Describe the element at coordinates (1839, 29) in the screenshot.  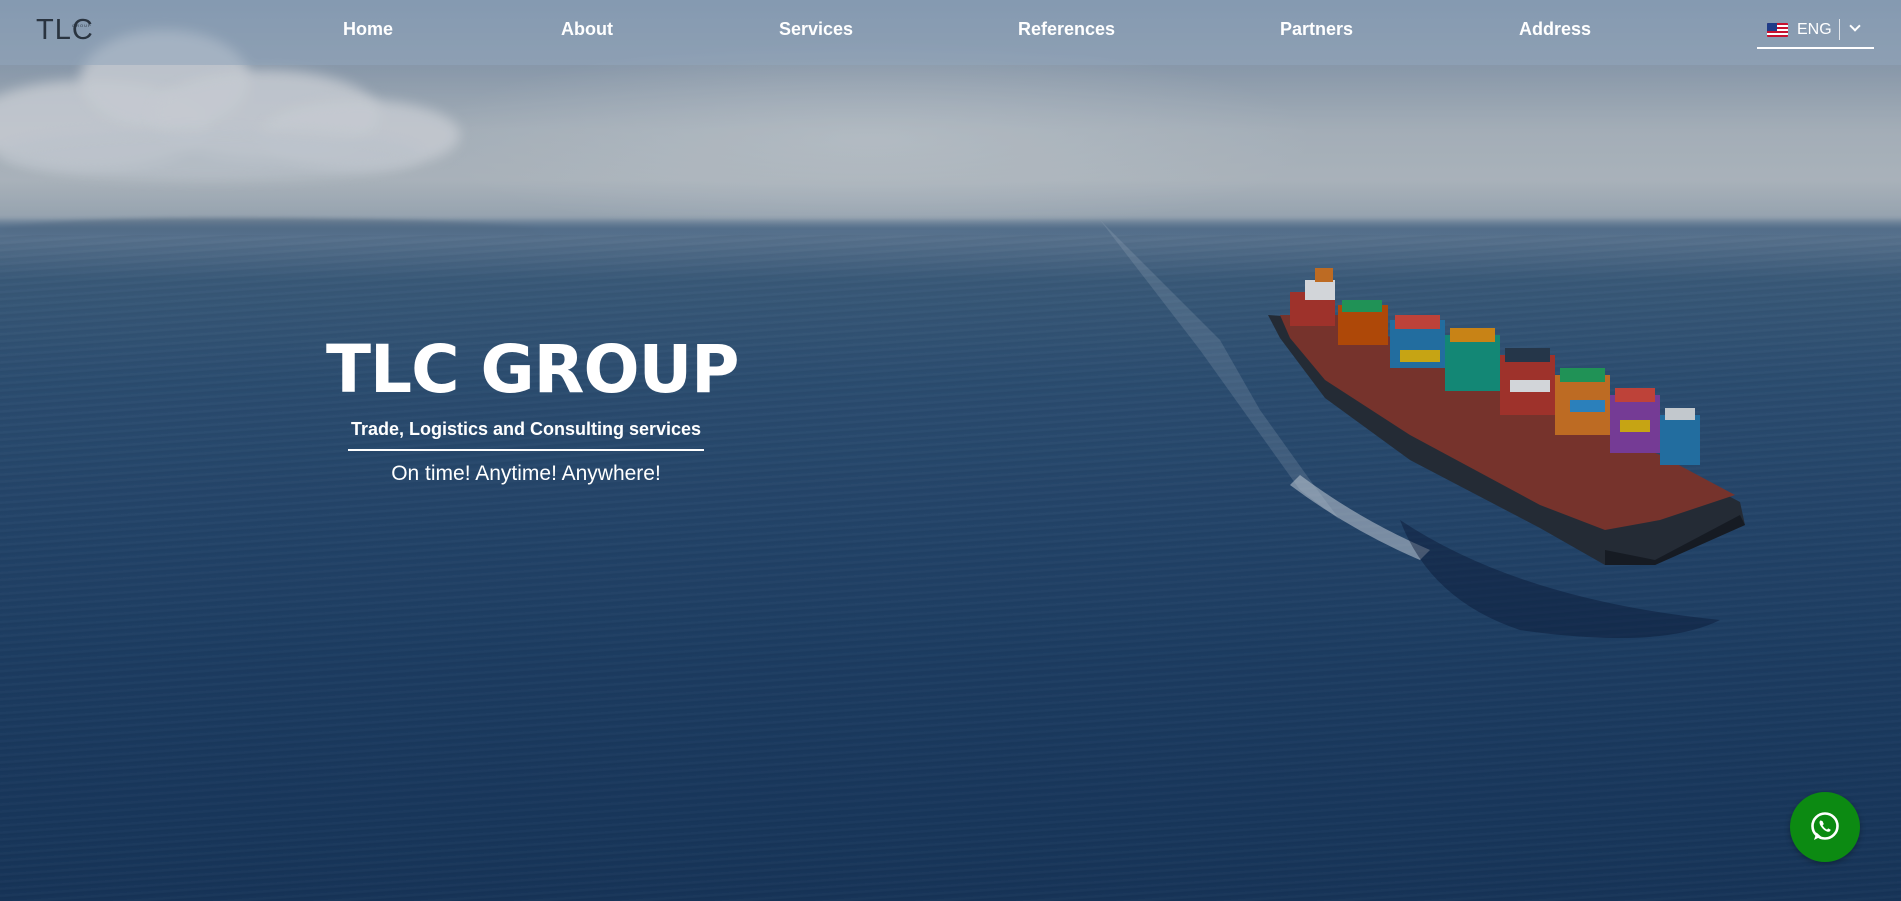
I see `language-divider` at that location.